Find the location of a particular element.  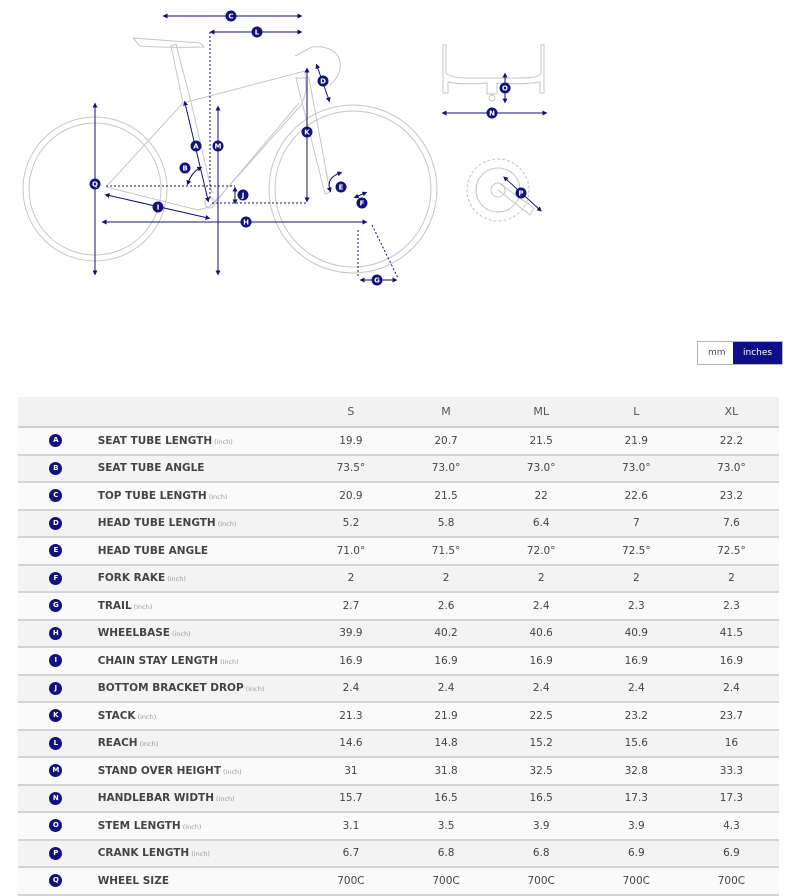

size-value-cell: 3.9 is located at coordinates (541, 826).